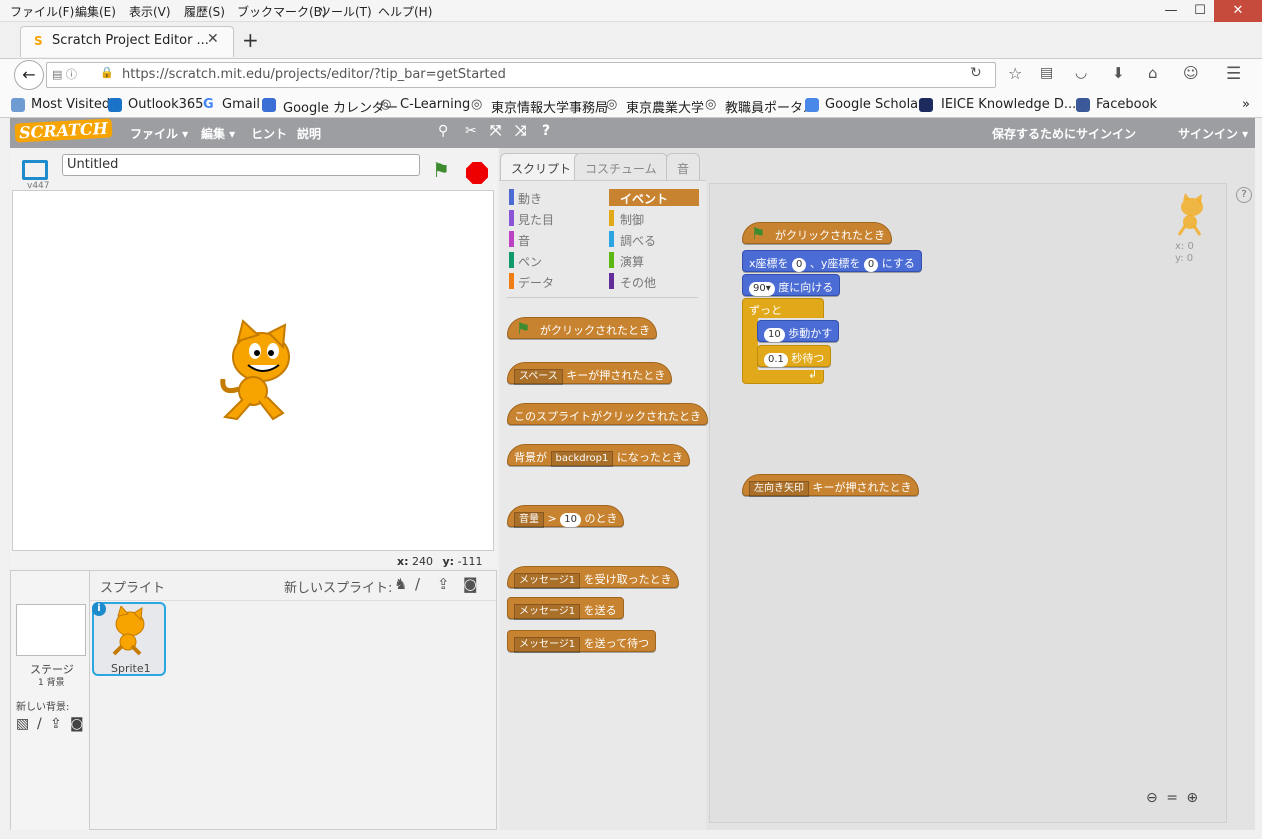 The width and height of the screenshot is (1262, 839). I want to click on backdrop-camera-icon: ◙, so click(77, 724).